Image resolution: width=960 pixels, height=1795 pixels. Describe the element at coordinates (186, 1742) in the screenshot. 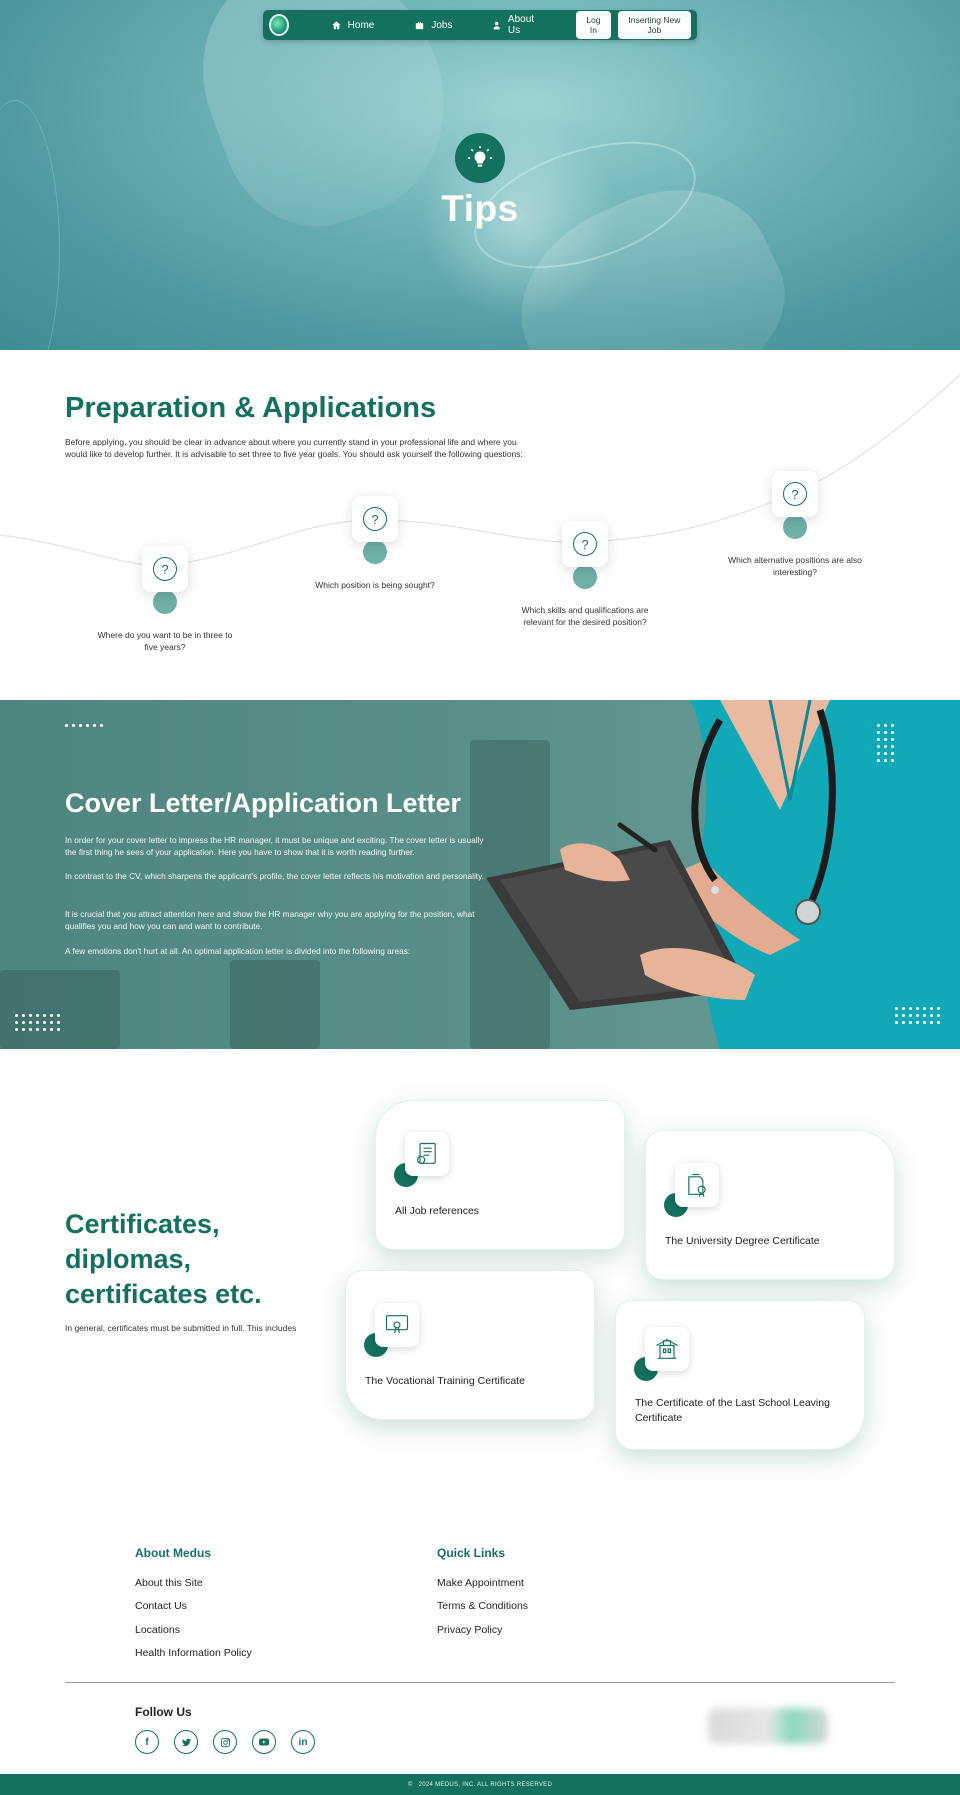

I see `twitter-icon` at that location.